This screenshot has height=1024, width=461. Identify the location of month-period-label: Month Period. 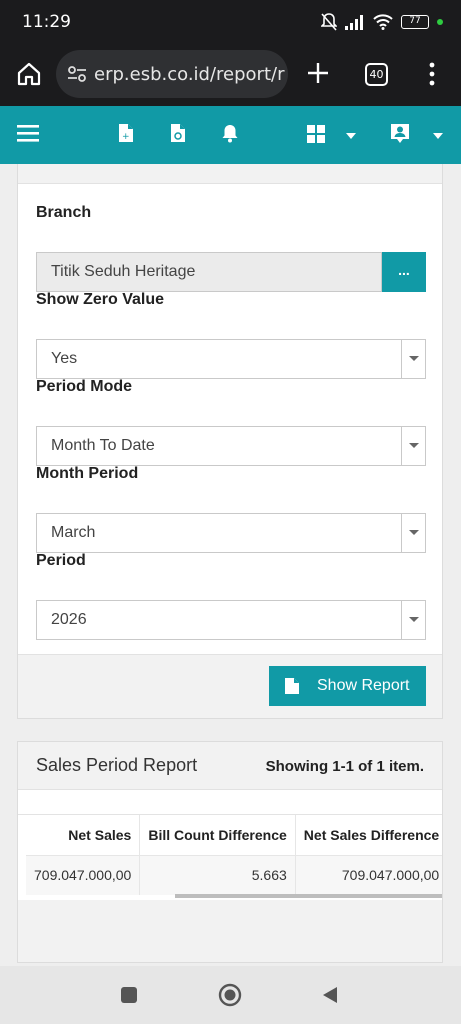
(87, 473).